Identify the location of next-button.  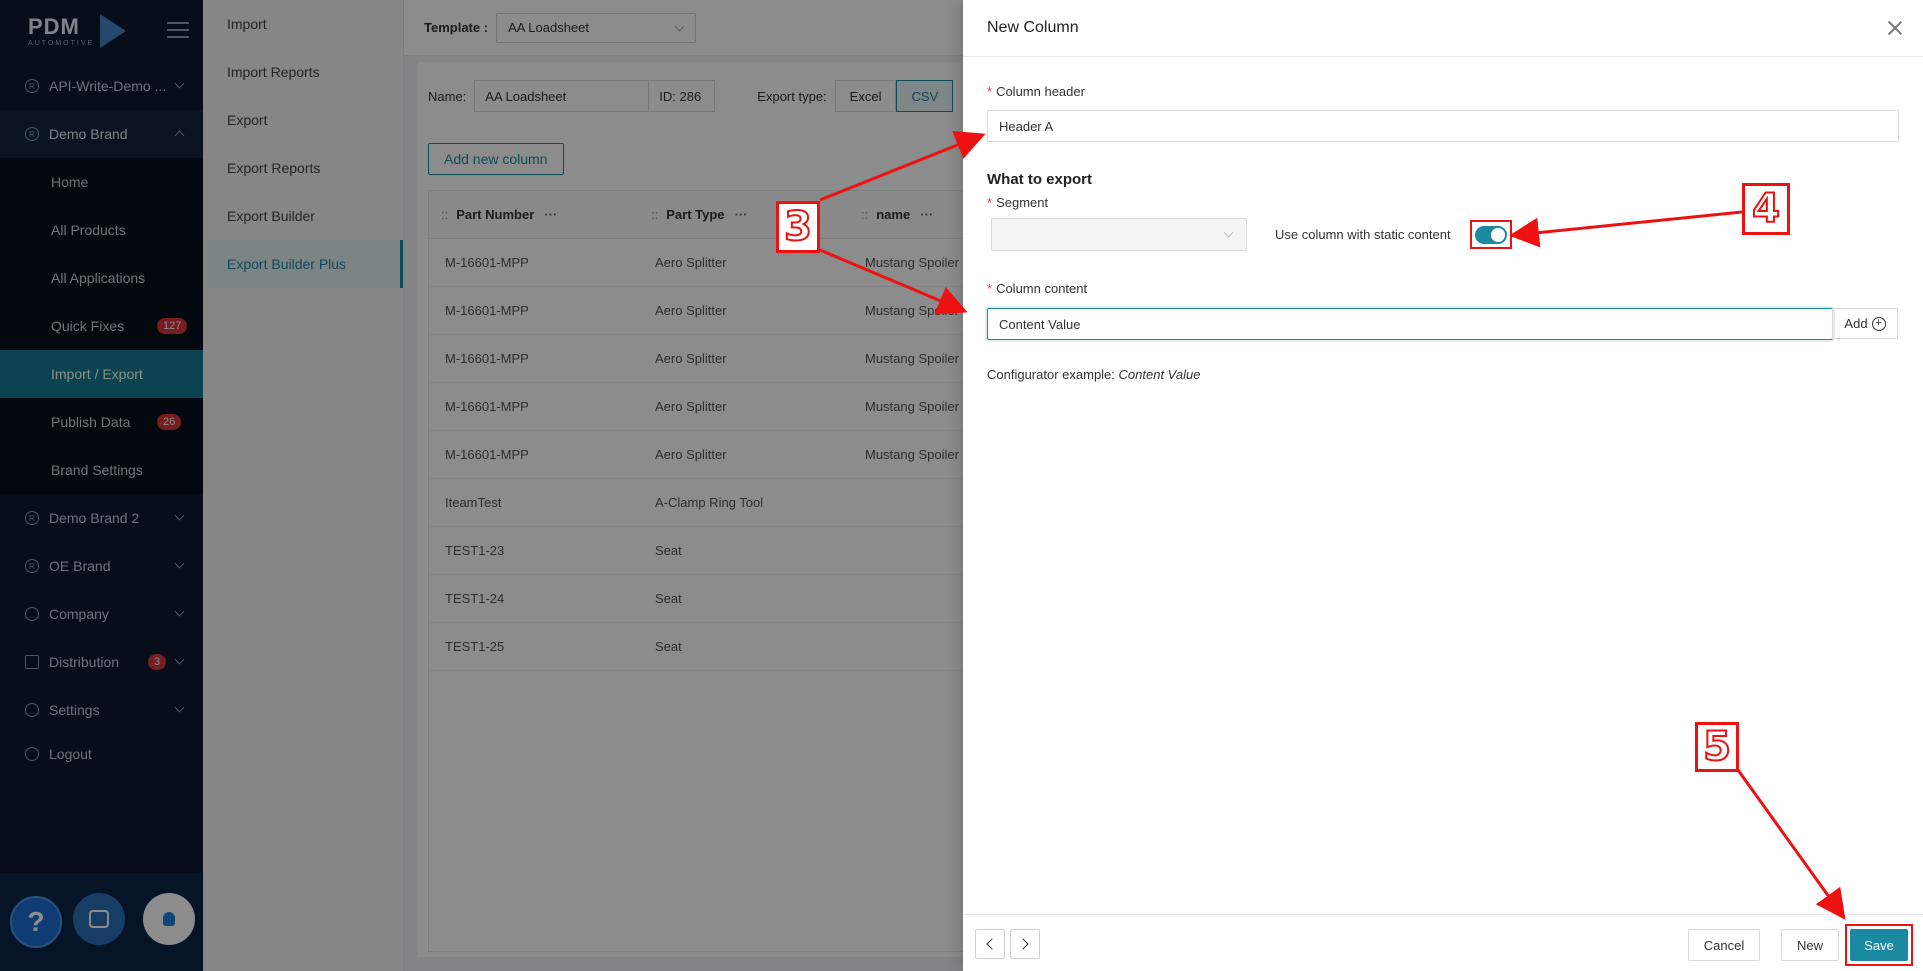
(1025, 944).